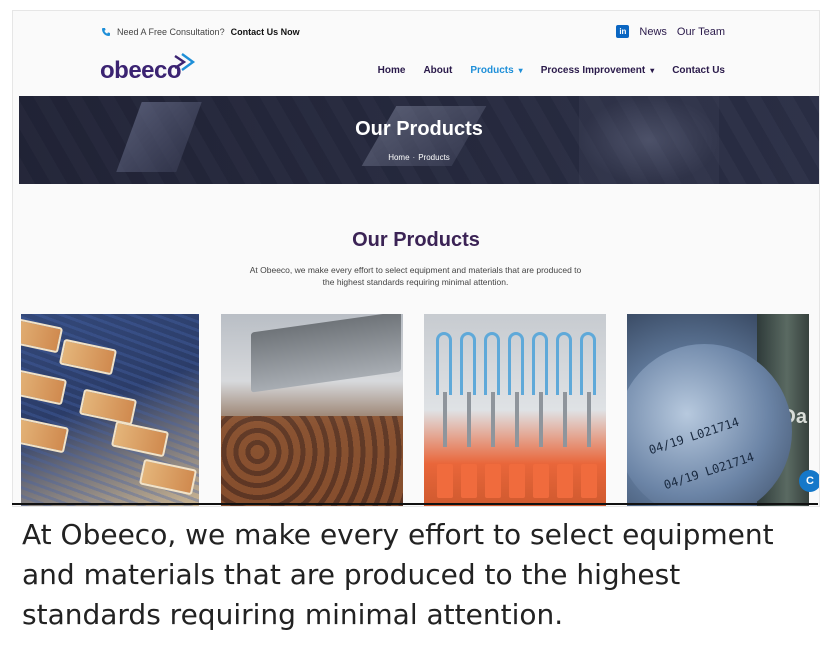 This screenshot has width=827, height=670. I want to click on contact-us-now-link: Contact Us Now, so click(265, 32).